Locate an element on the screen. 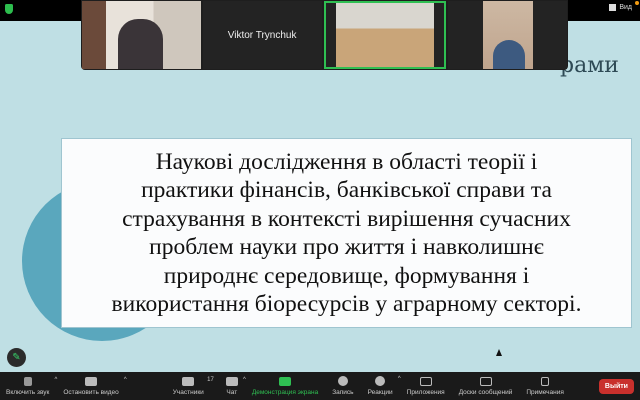 The width and height of the screenshot is (640, 400). participant-name: Viktor Trynchuk is located at coordinates (262, 35).